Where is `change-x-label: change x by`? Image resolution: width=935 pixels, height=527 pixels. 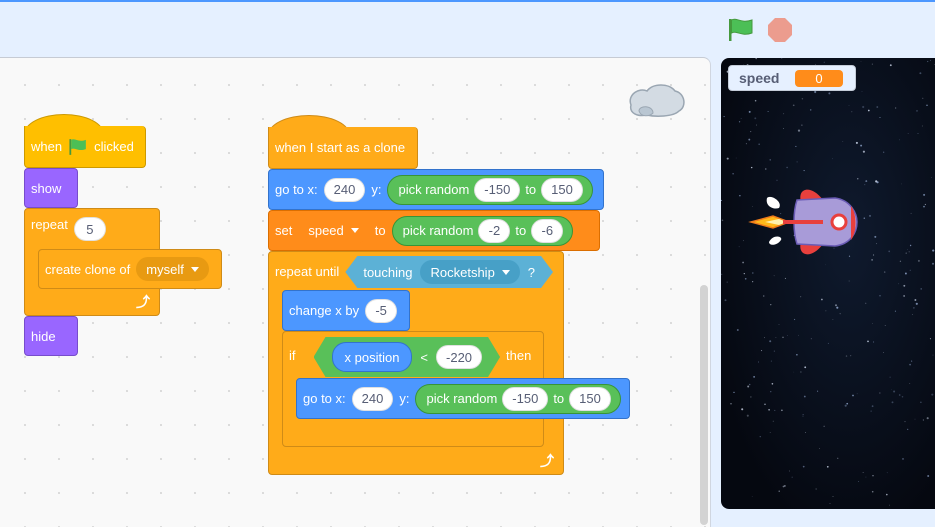
change-x-label: change x by is located at coordinates (324, 310).